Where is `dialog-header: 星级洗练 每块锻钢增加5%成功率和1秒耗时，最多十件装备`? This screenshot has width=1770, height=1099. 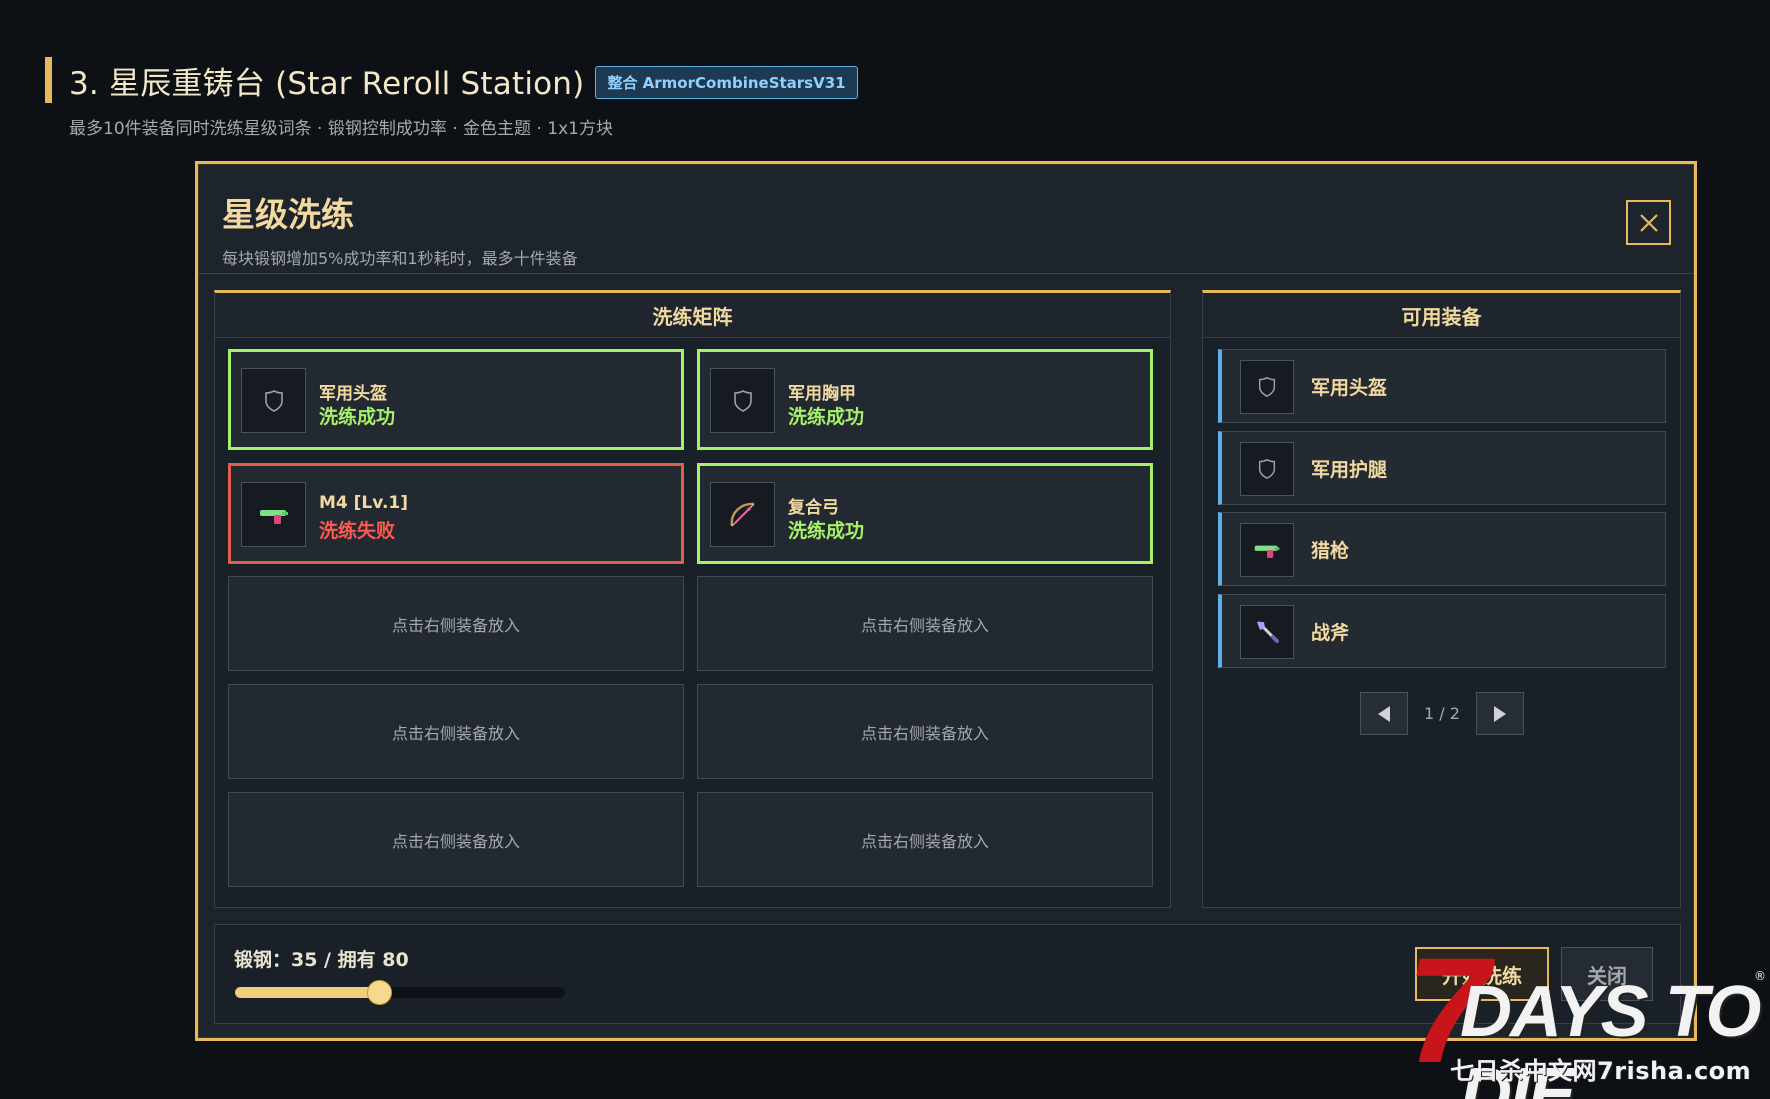 dialog-header: 星级洗练 每块锻钢增加5%成功率和1秒耗时，最多十件装备 is located at coordinates (946, 219).